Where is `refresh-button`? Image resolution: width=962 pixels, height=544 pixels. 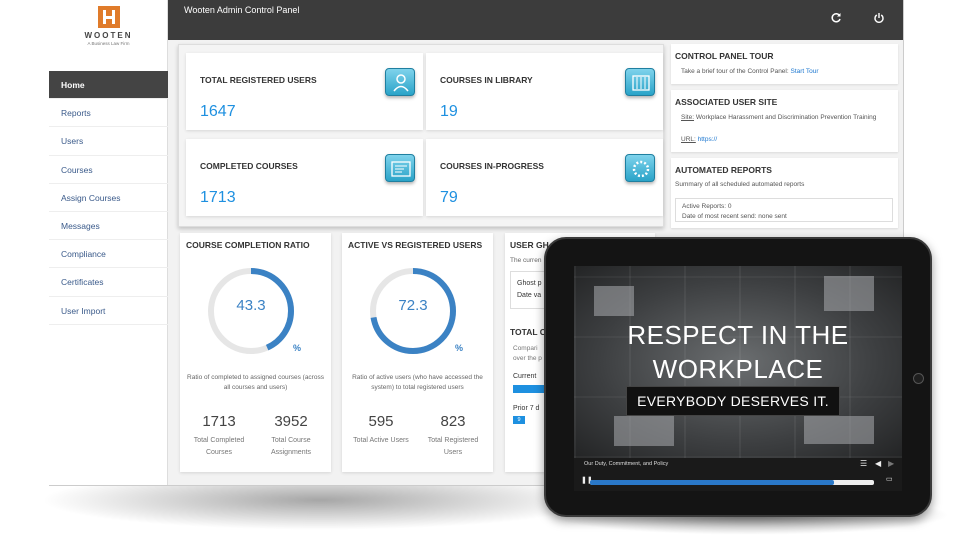 refresh-button is located at coordinates (836, 20).